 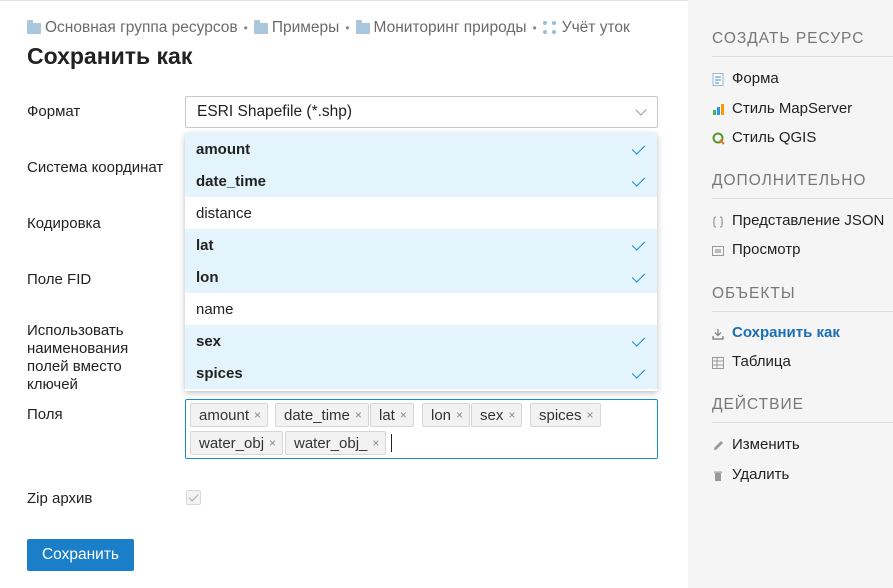 I want to click on option-label: lat, so click(x=205, y=245).